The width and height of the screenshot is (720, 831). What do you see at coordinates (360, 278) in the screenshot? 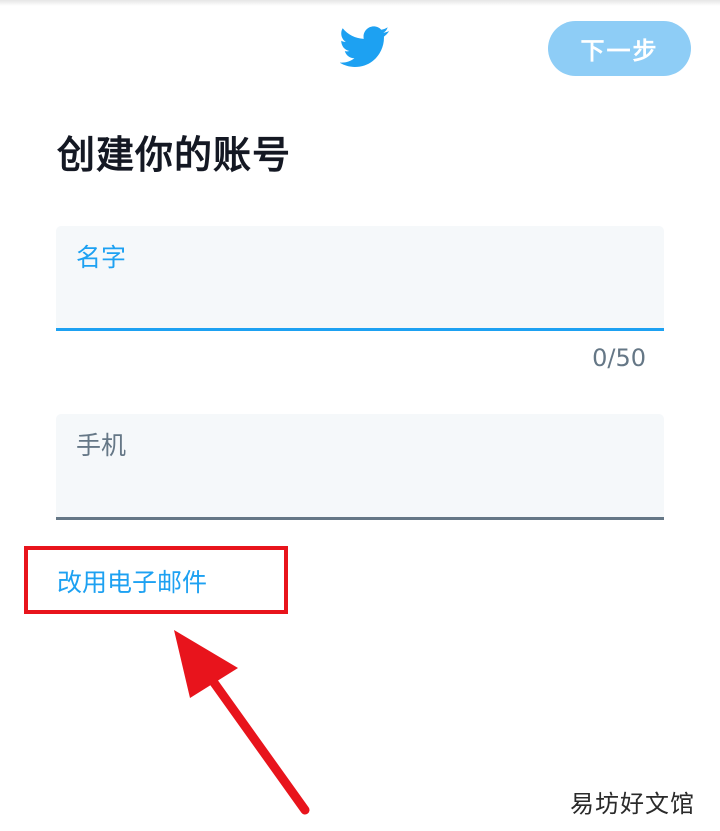
I see `name-field: 名字` at bounding box center [360, 278].